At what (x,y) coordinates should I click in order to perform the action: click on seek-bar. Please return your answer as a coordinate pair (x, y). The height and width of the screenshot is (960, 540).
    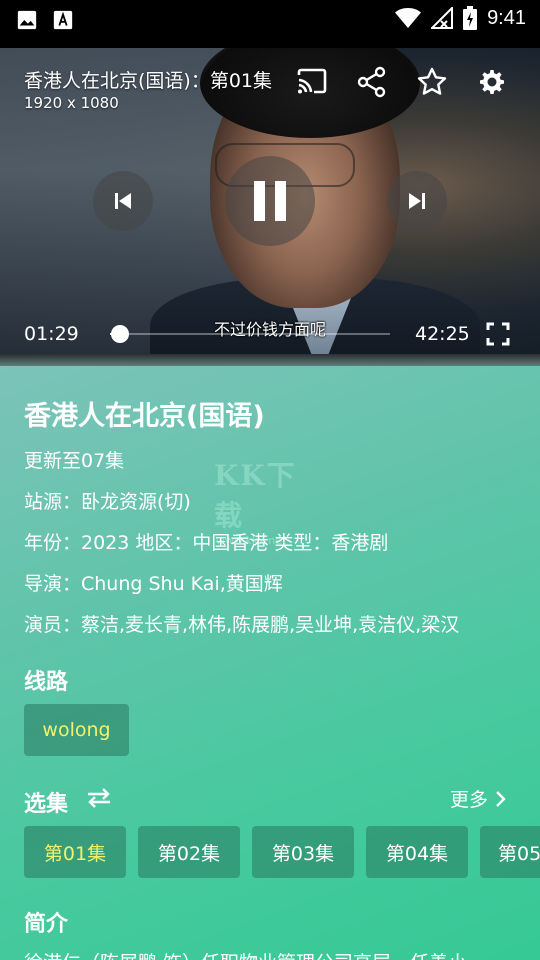
    Looking at the image, I should click on (250, 334).